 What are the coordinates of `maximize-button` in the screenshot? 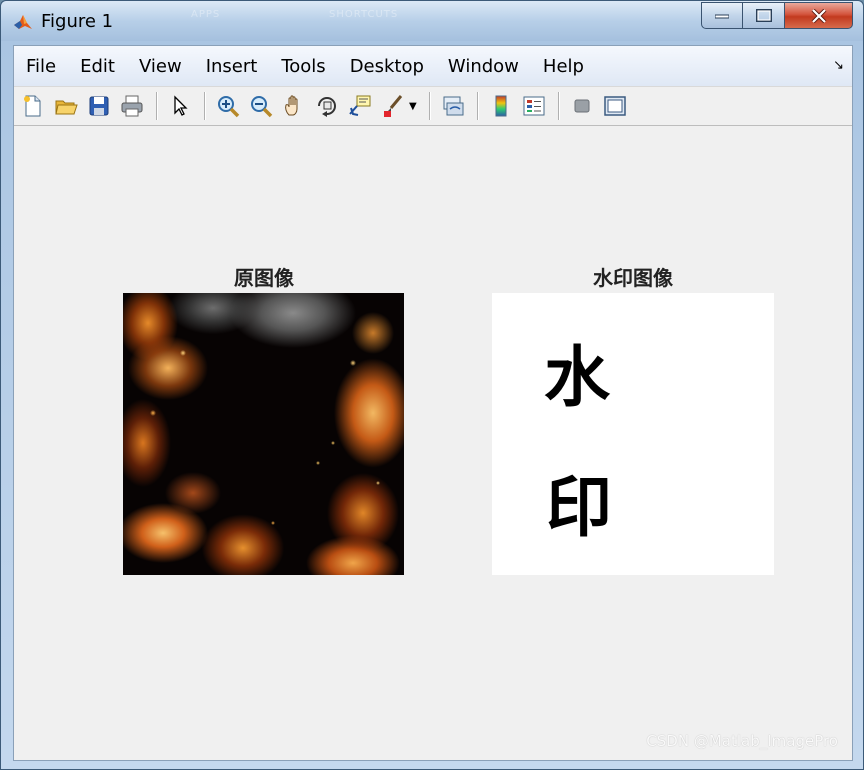 It's located at (764, 15).